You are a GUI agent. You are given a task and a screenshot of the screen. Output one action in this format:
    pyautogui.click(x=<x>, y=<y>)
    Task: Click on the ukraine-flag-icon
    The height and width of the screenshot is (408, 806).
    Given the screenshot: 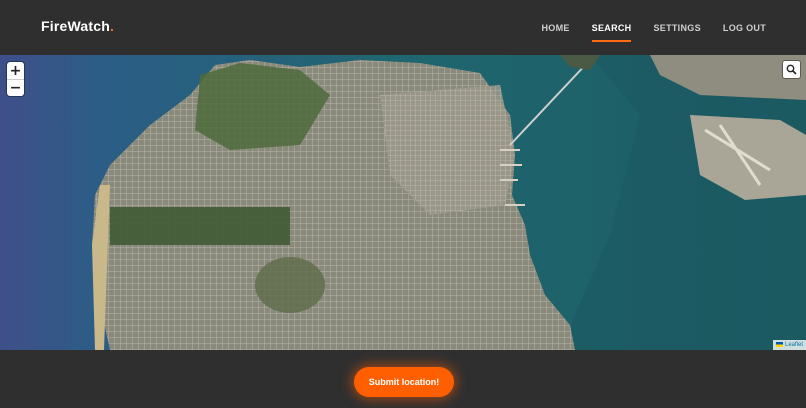 What is the action you would take?
    pyautogui.click(x=779, y=344)
    